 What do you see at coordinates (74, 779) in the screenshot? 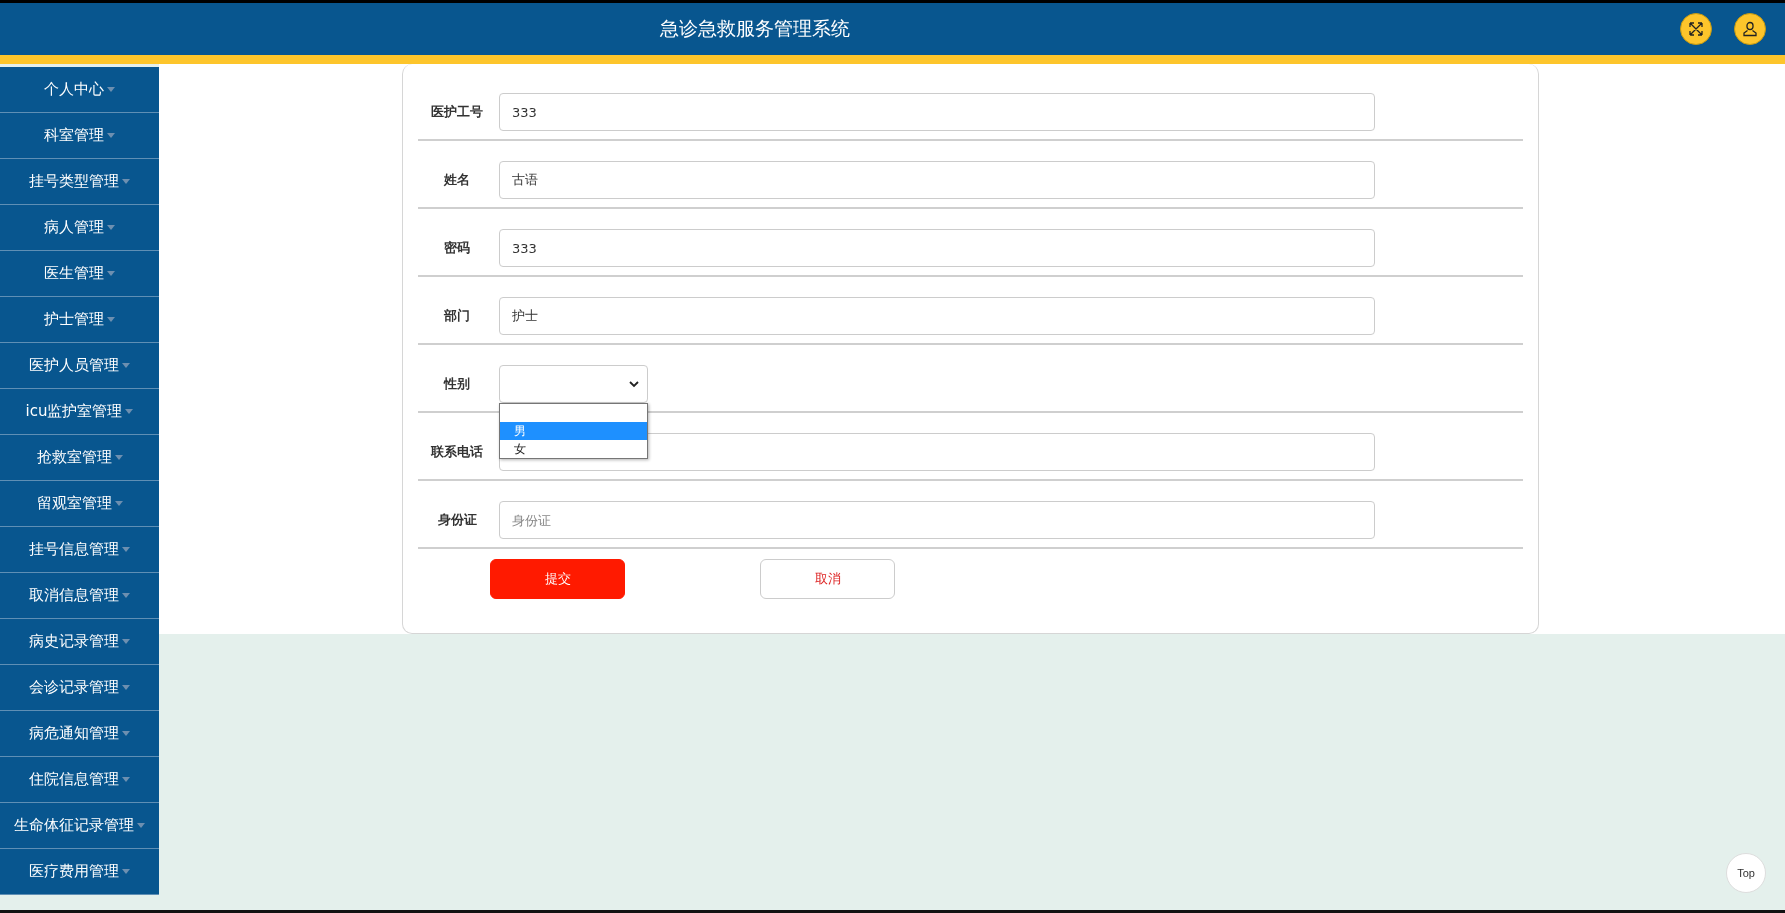
I see `sidebar-item-label: 住院信息管理` at bounding box center [74, 779].